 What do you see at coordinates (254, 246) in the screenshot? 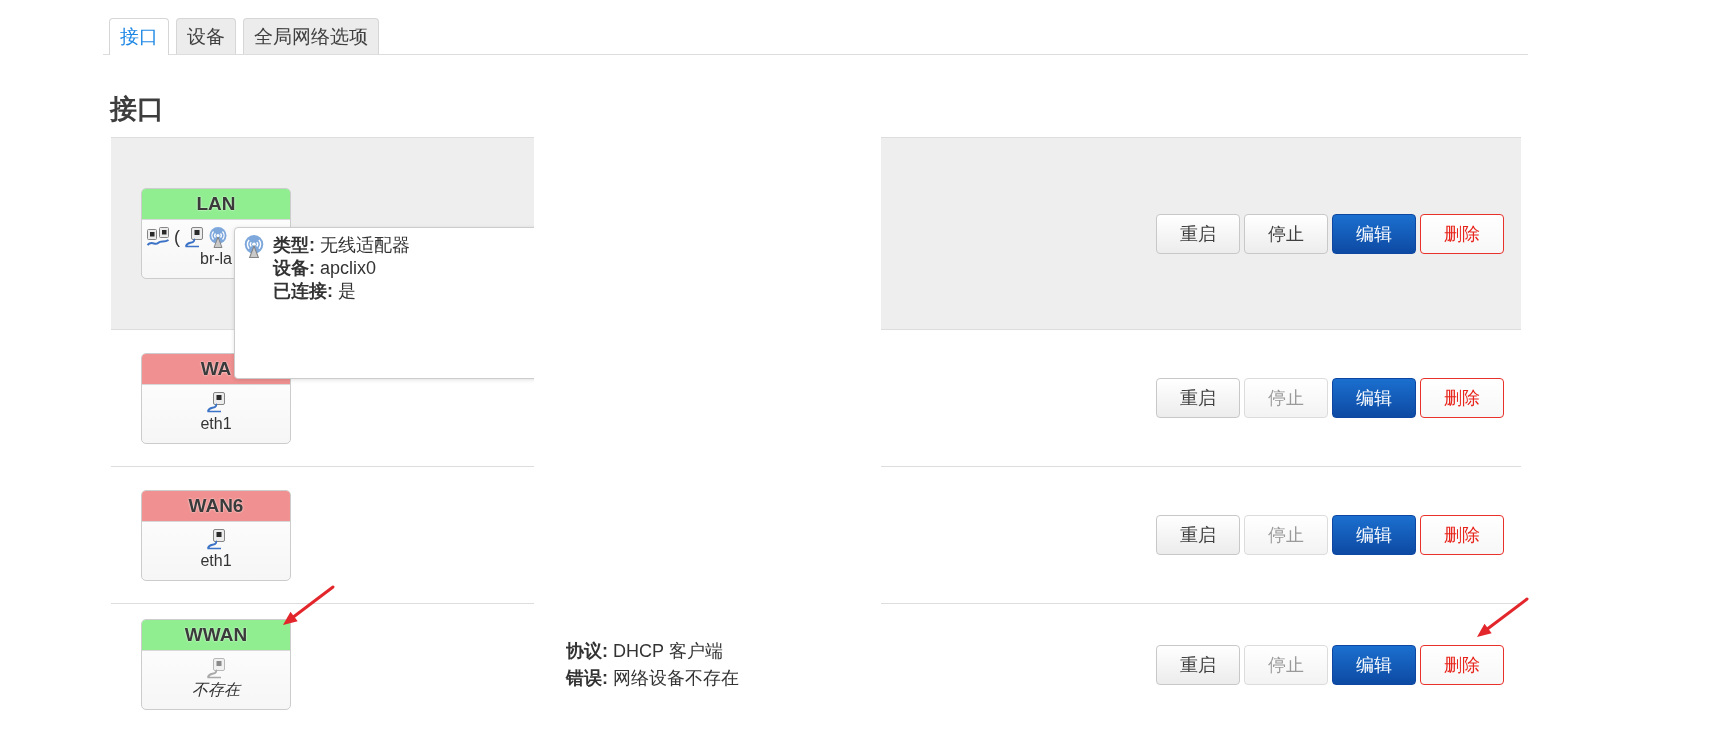
I see `antenna-icon` at bounding box center [254, 246].